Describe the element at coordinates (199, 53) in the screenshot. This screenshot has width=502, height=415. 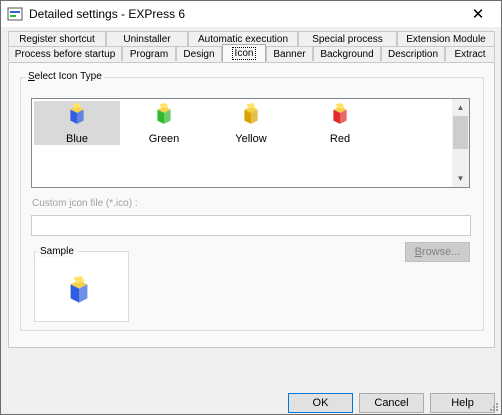
I see `tab-design: Design` at that location.